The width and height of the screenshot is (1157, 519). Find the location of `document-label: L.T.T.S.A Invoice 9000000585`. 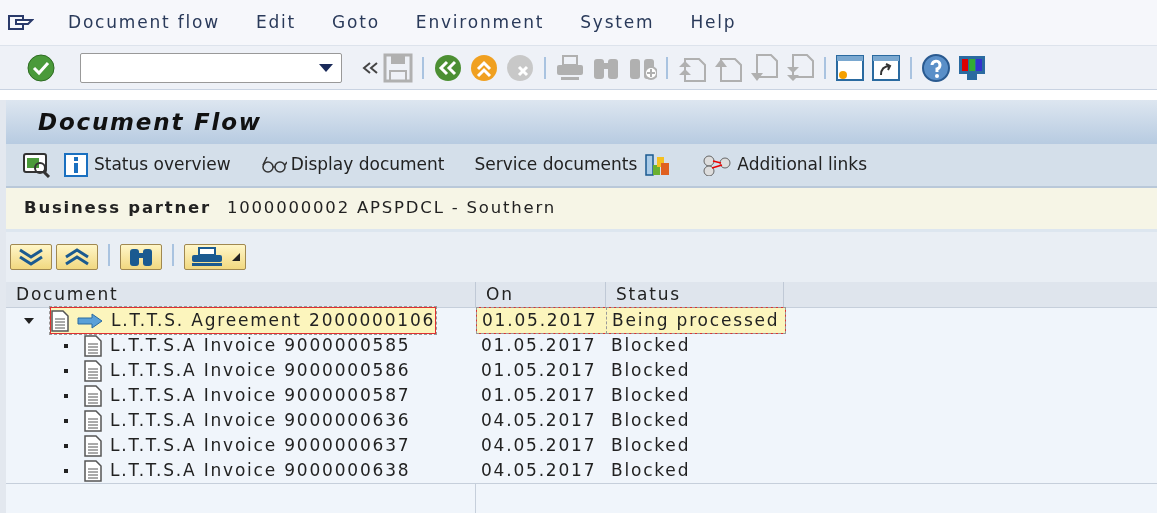

document-label: L.T.T.S.A Invoice 9000000585 is located at coordinates (260, 345).